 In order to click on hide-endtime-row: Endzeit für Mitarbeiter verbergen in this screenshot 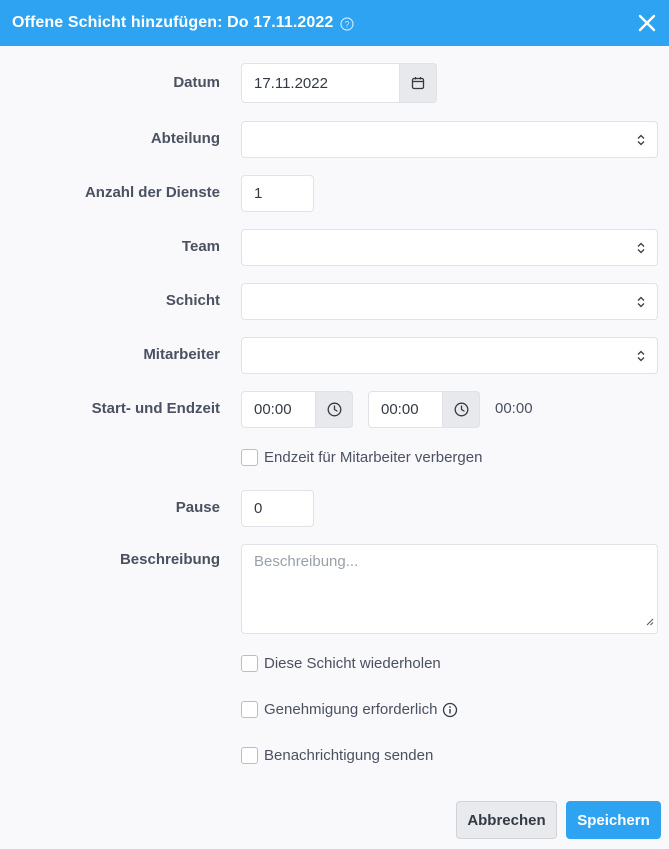, I will do `click(361, 457)`.